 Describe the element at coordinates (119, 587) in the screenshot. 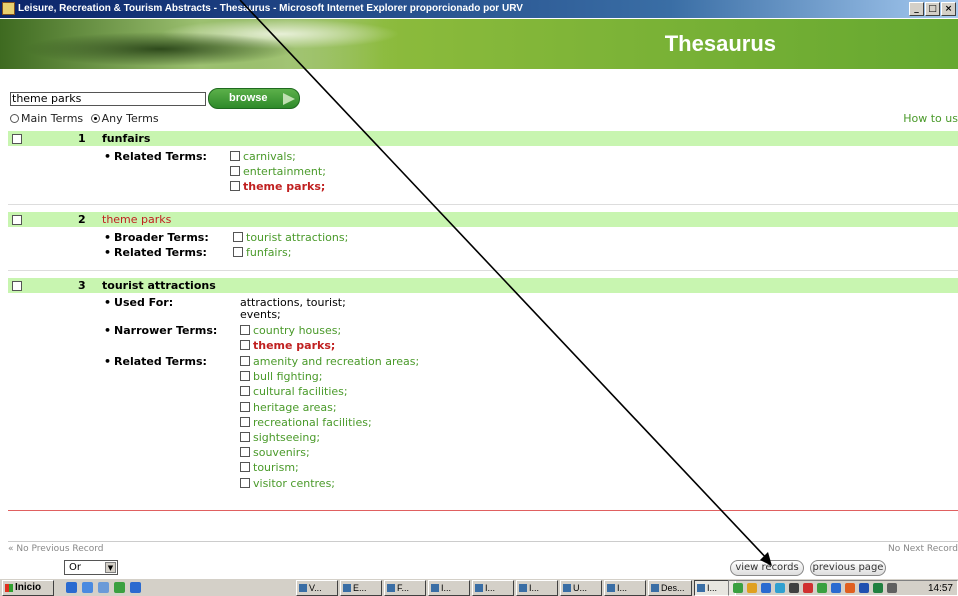

I see `media-quicklaunch-icon` at that location.